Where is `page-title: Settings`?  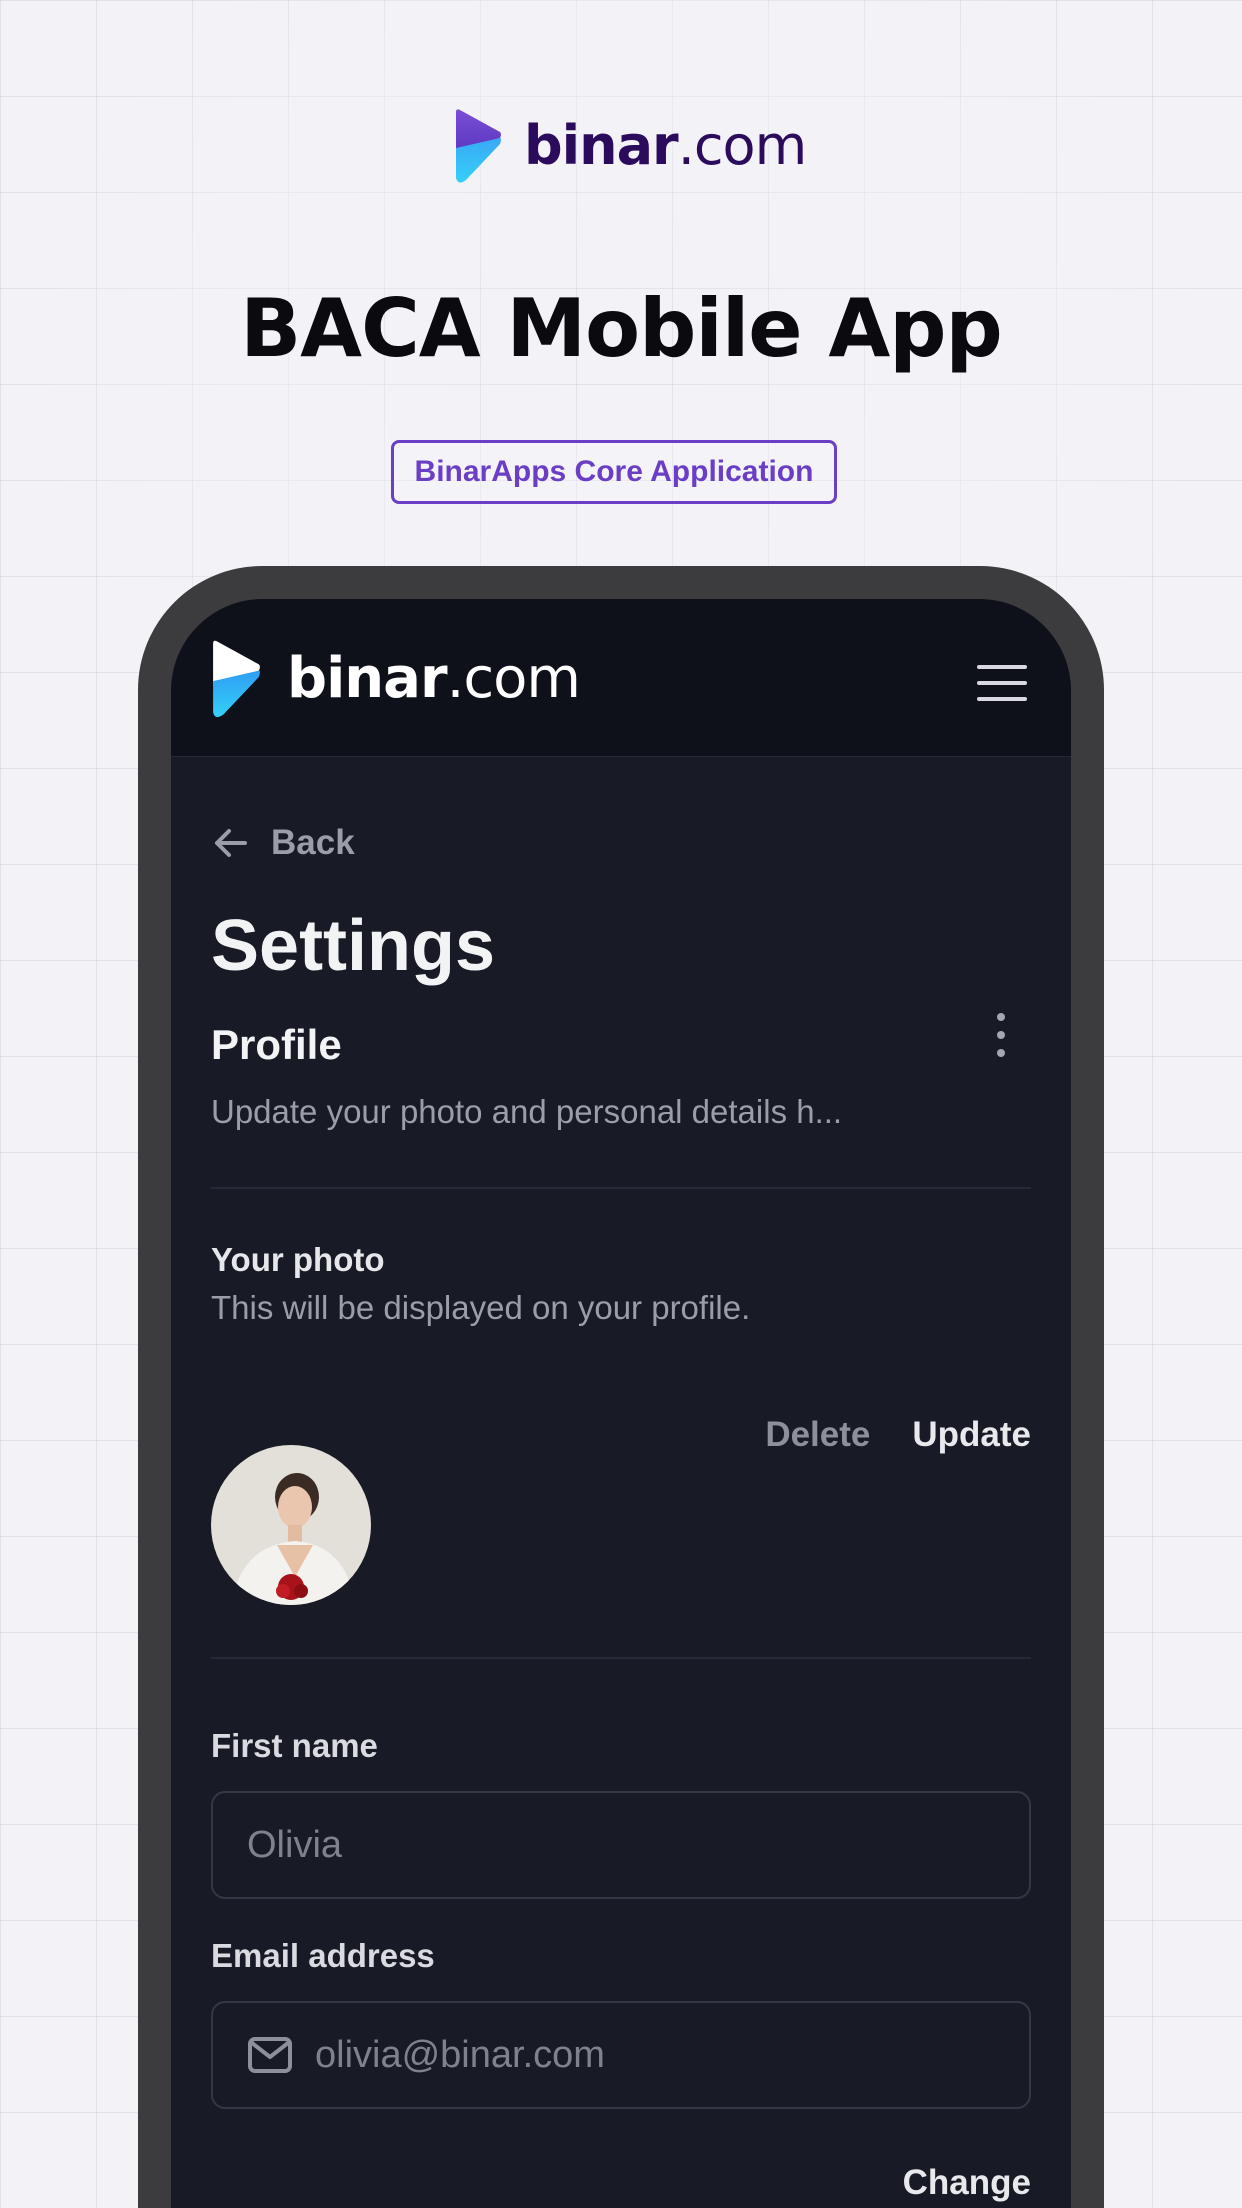
page-title: Settings is located at coordinates (353, 946).